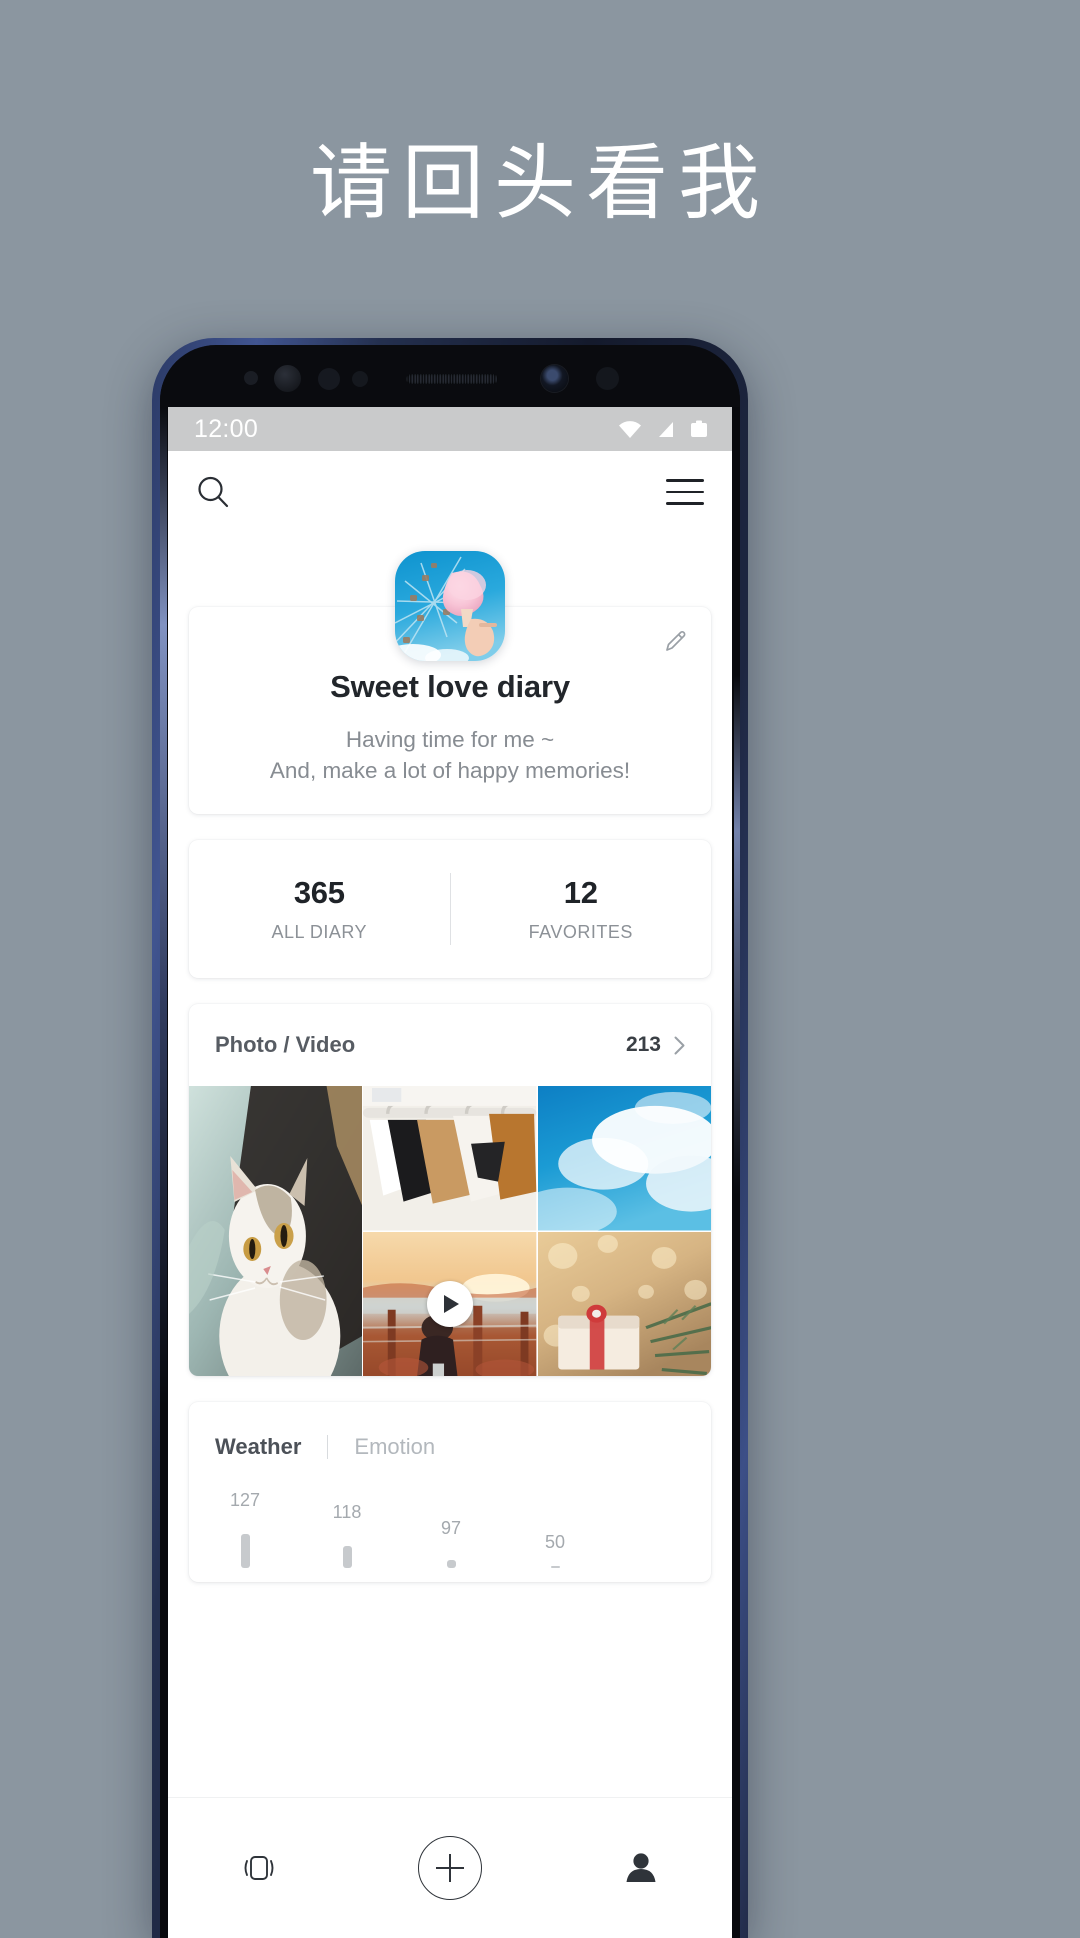 The height and width of the screenshot is (1938, 1080). Describe the element at coordinates (555, 1542) in the screenshot. I see `bar-label-4: 50` at that location.